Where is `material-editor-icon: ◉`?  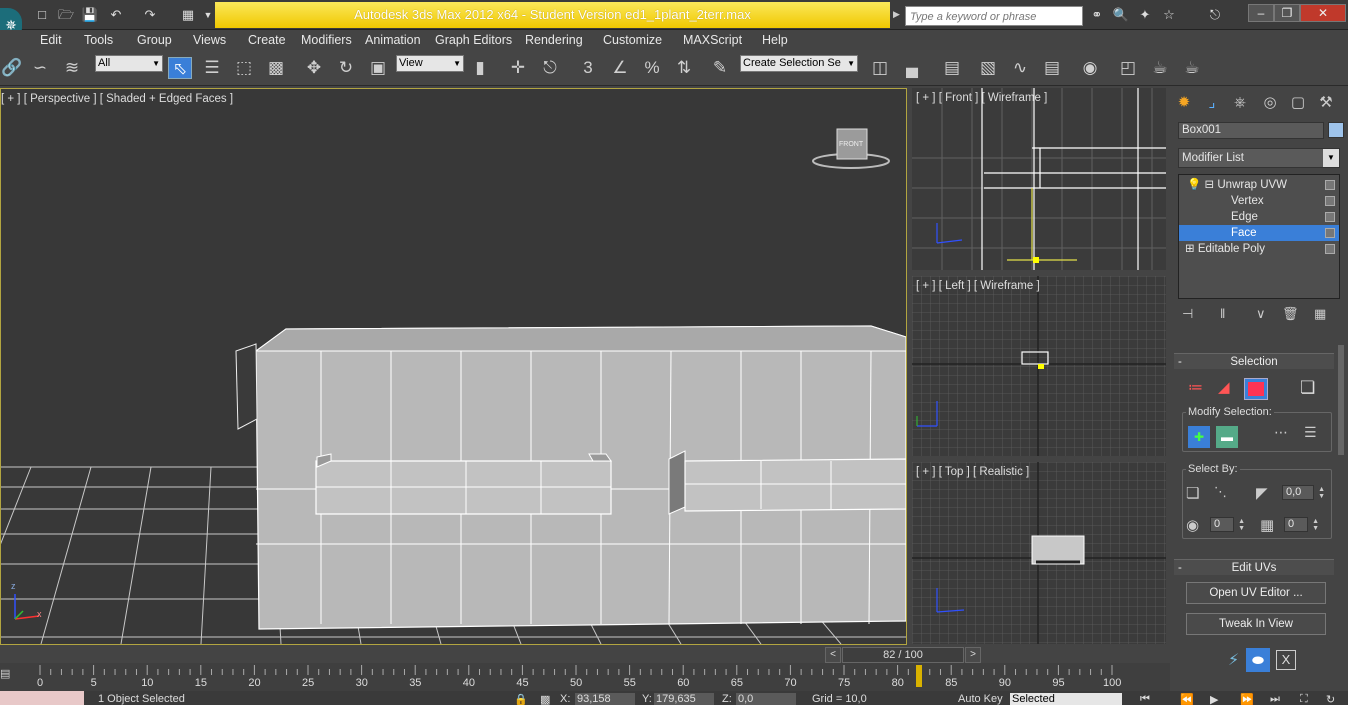 material-editor-icon: ◉ is located at coordinates (1090, 68).